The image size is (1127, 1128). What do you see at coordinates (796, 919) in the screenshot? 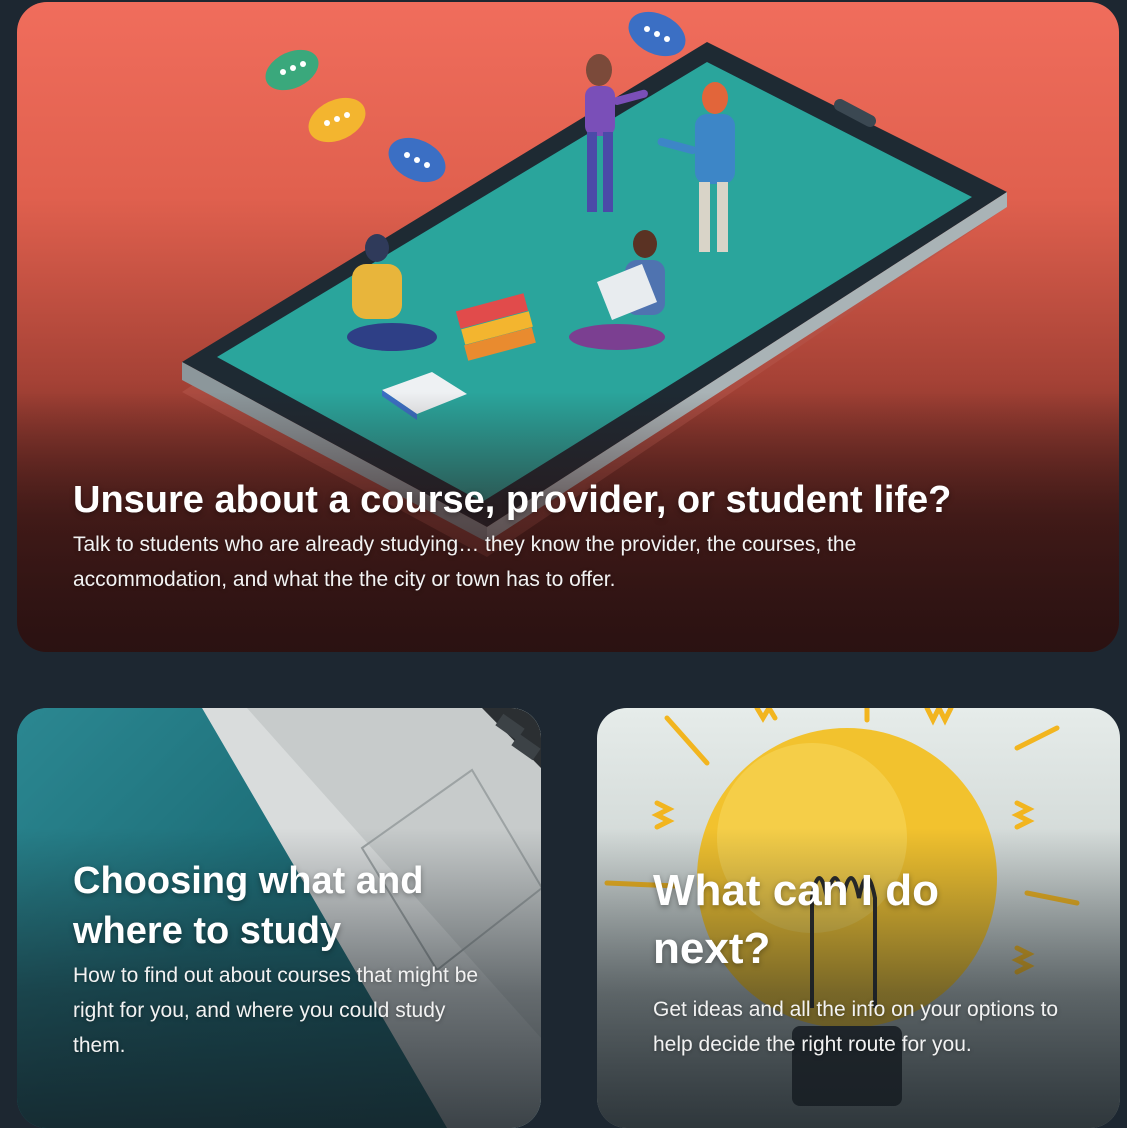
I see `card-title: What can I do next?` at bounding box center [796, 919].